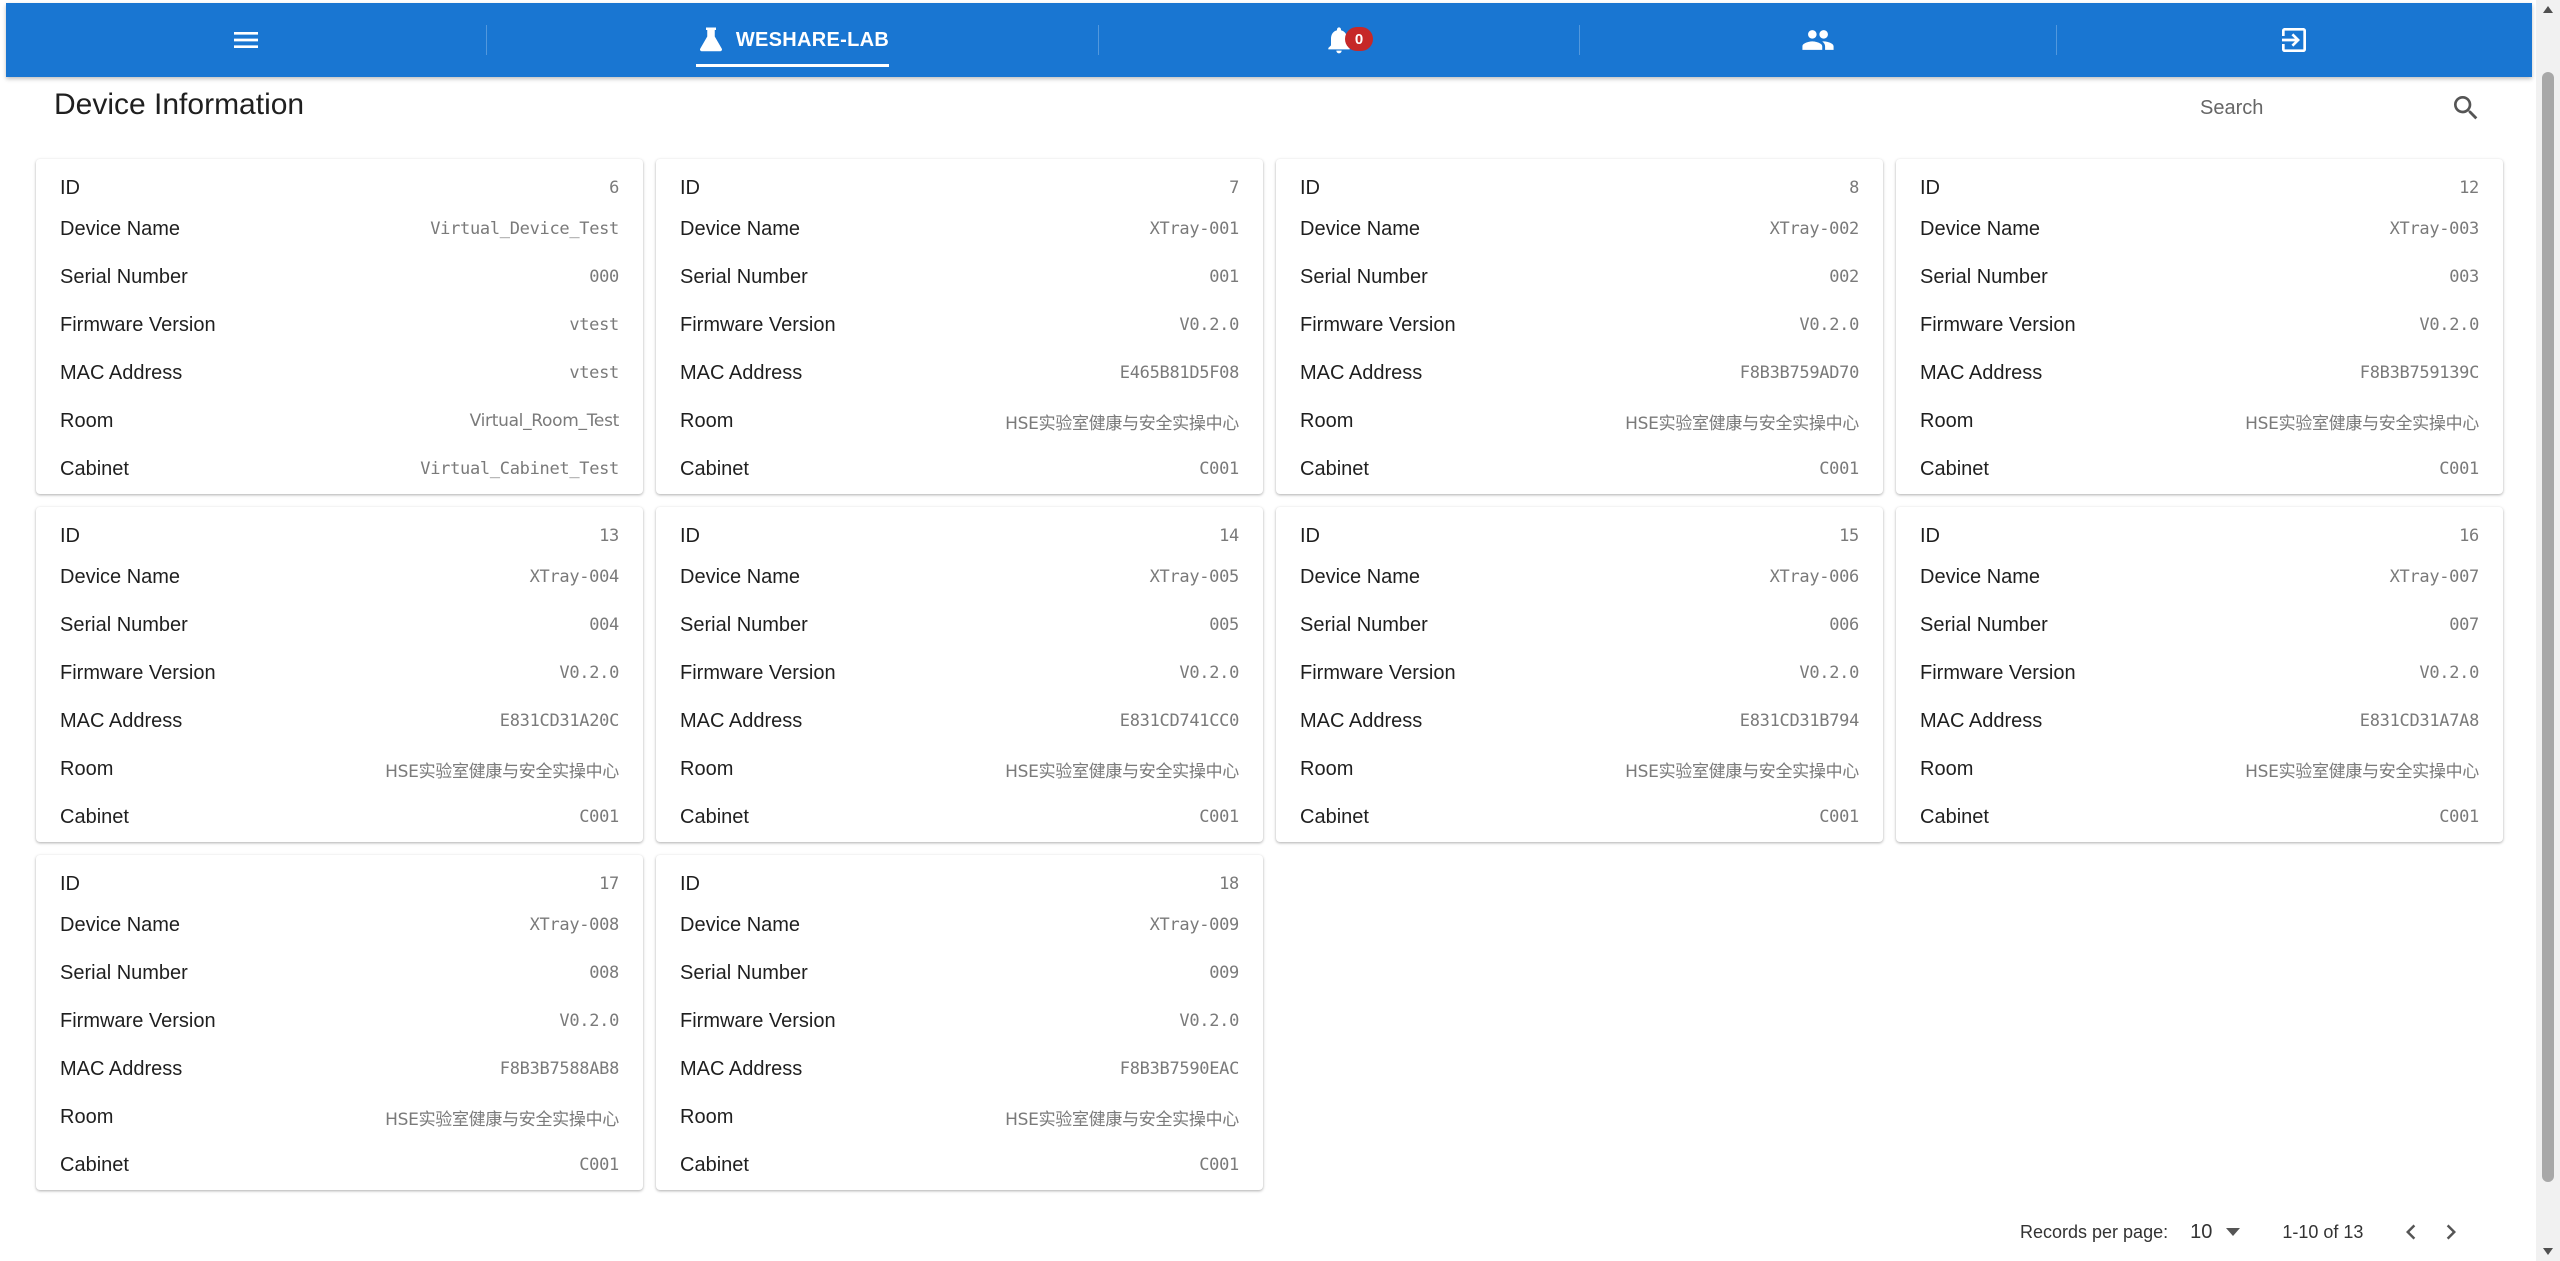  I want to click on logout-button, so click(2294, 40).